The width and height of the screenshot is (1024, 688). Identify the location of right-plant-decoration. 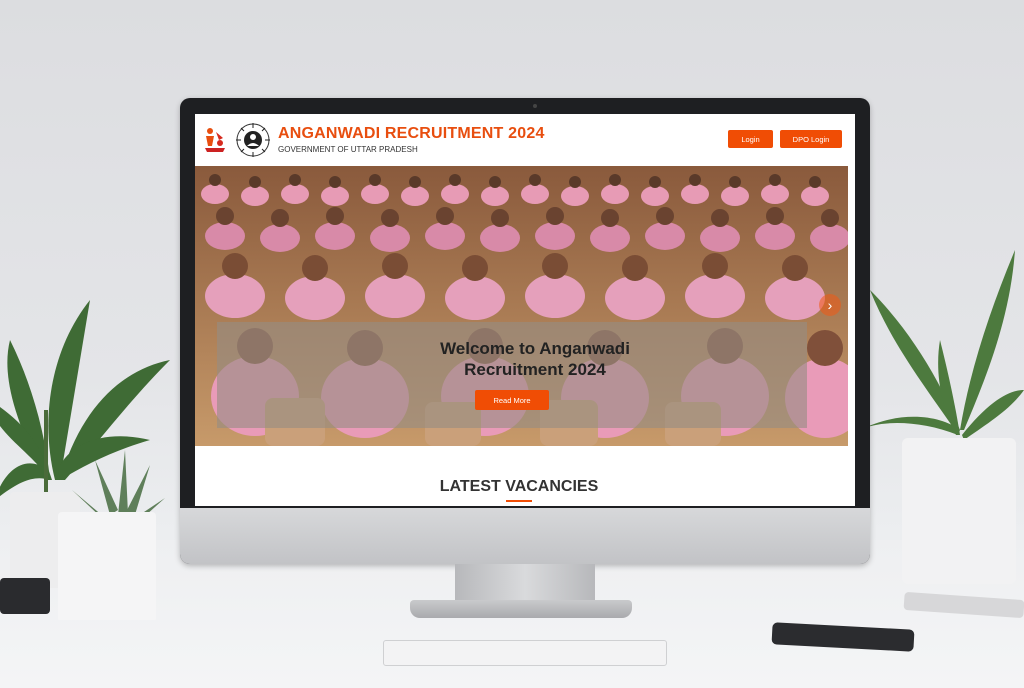
(942, 417).